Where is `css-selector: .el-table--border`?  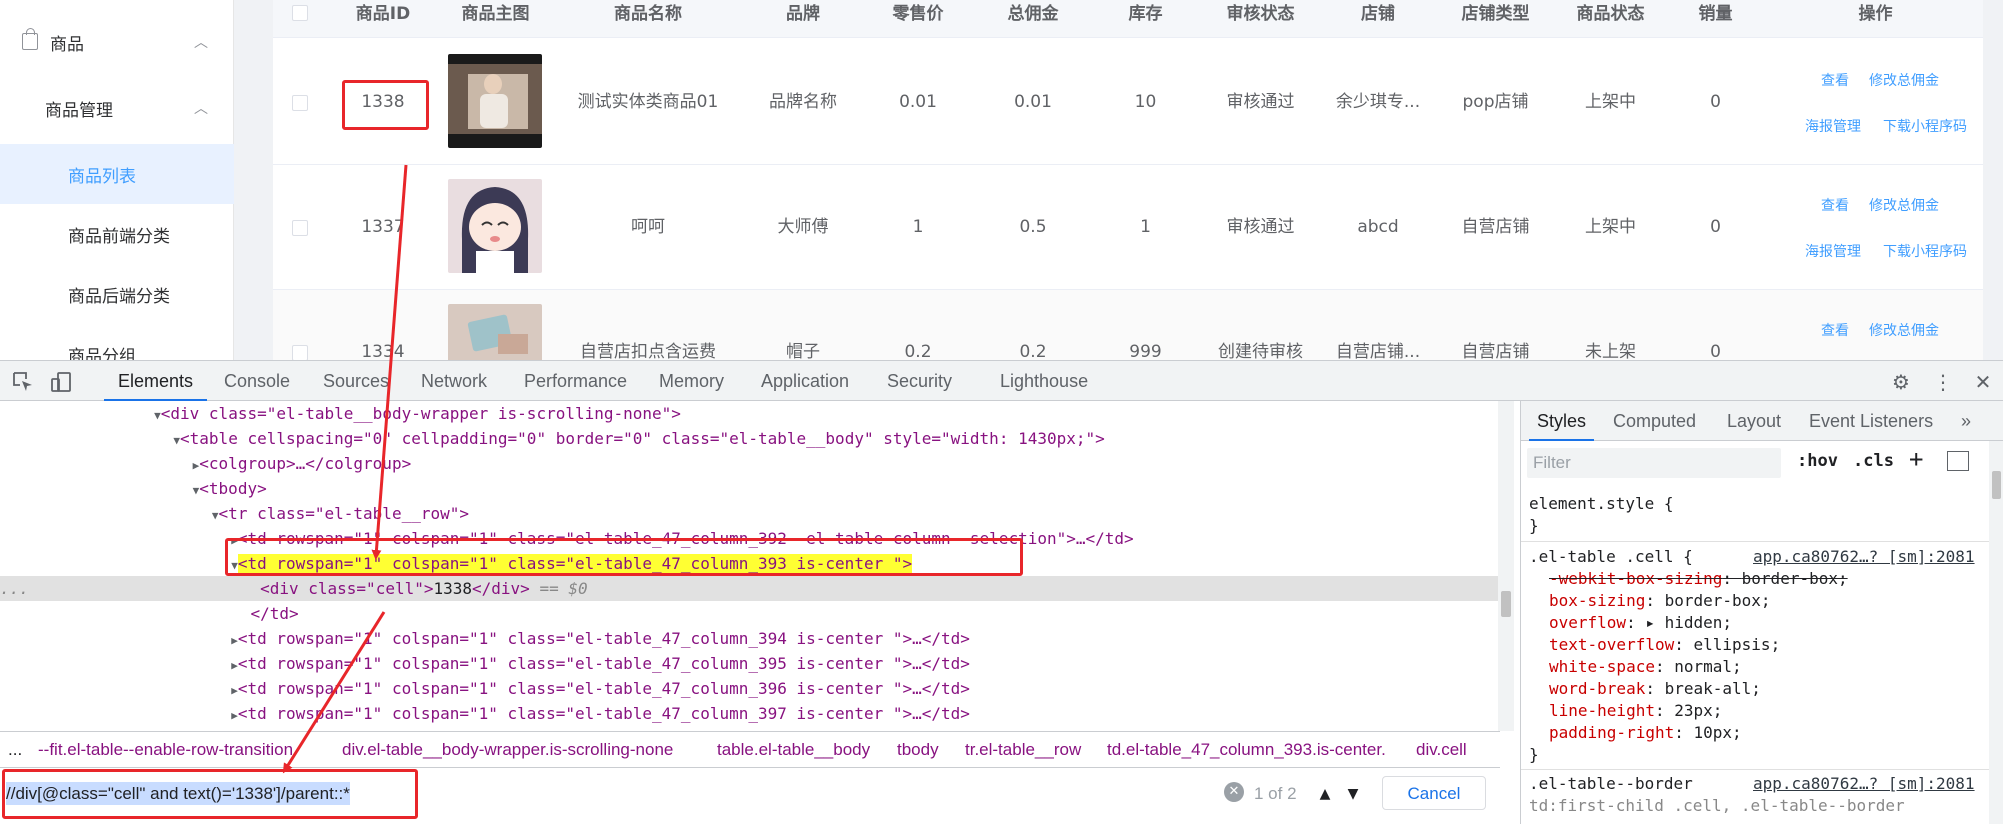 css-selector: .el-table--border is located at coordinates (1611, 784).